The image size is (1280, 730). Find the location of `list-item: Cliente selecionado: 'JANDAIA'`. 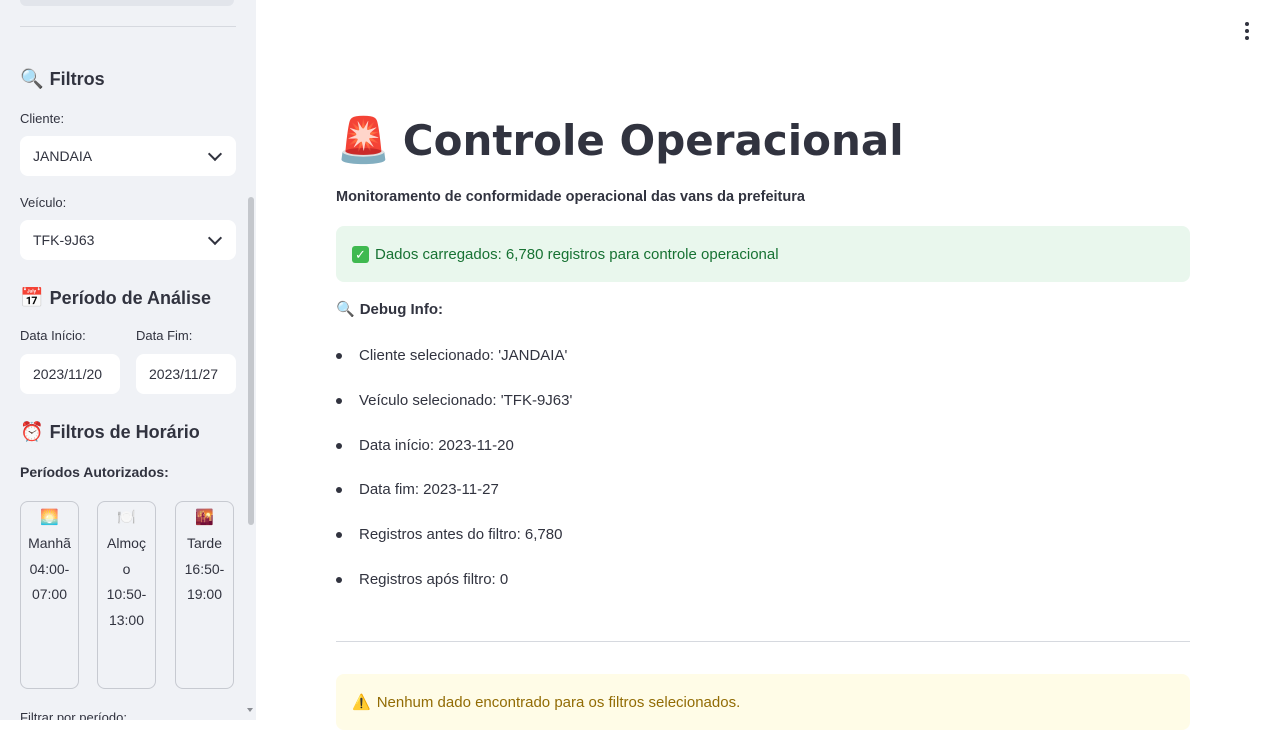

list-item: Cliente selecionado: 'JANDAIA' is located at coordinates (454, 368).